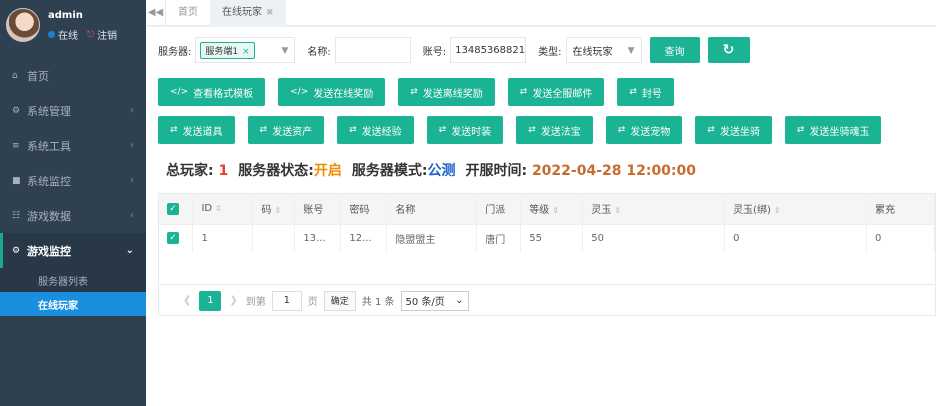 The width and height of the screenshot is (936, 406). I want to click on column-header: 账号, so click(318, 209).